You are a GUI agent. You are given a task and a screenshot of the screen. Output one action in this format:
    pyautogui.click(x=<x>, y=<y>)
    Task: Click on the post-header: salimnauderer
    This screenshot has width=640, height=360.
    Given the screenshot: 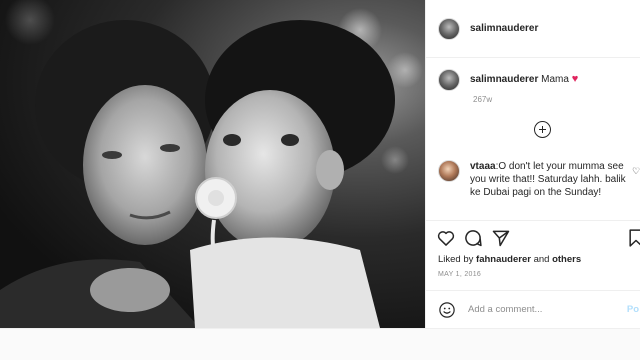 What is the action you would take?
    pyautogui.click(x=533, y=29)
    